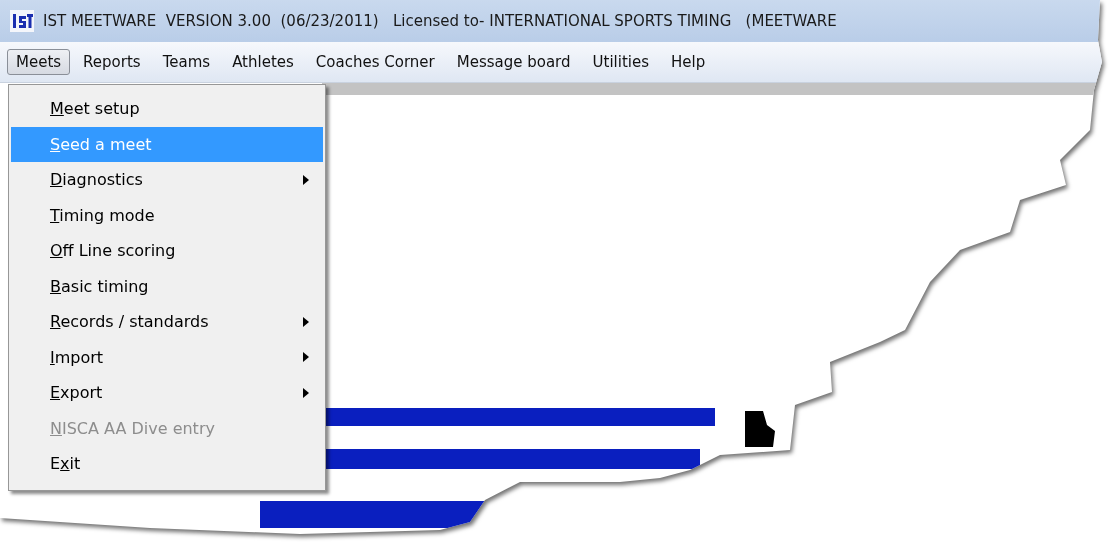  What do you see at coordinates (263, 62) in the screenshot?
I see `menu-bar-item: Athletes` at bounding box center [263, 62].